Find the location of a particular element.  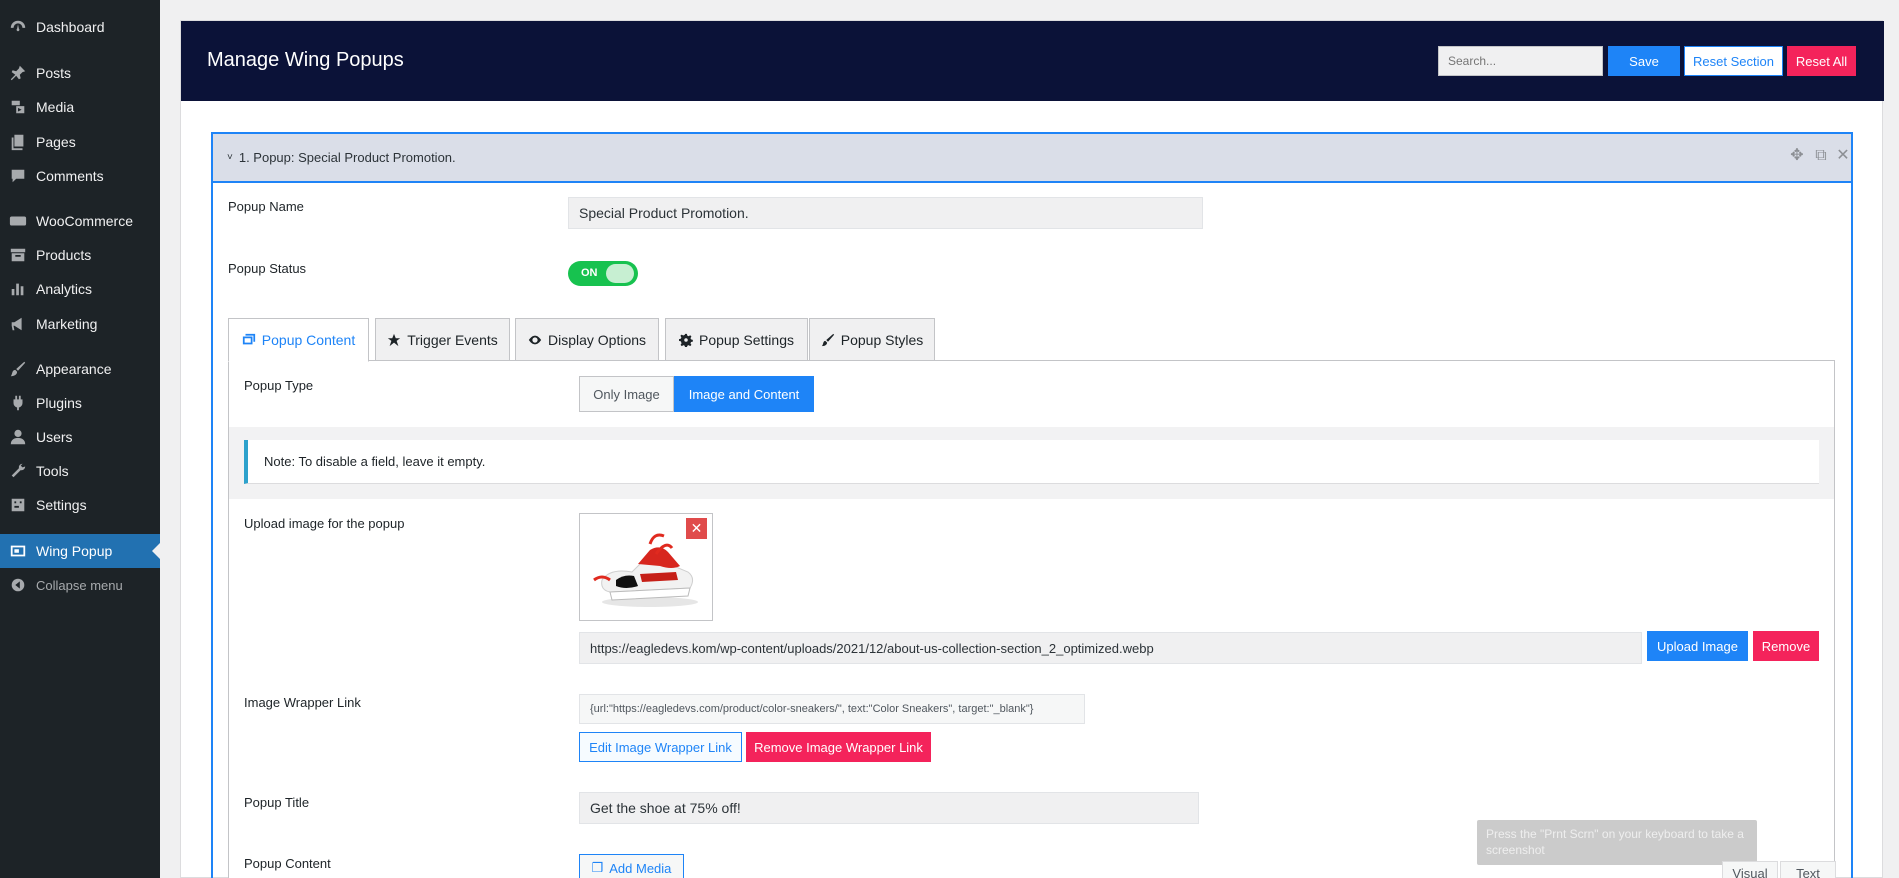

sidebar-item-products: Products is located at coordinates (80, 255).